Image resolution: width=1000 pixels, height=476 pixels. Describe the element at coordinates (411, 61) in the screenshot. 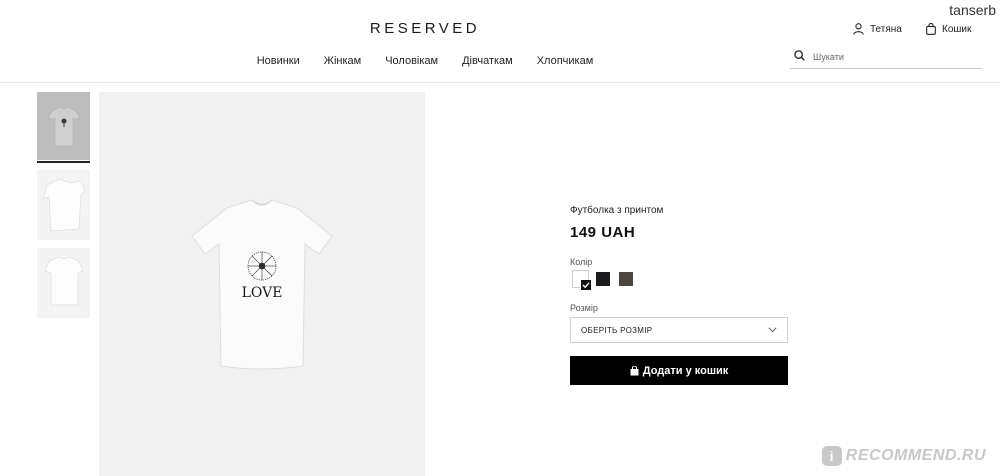

I see `nav-item-men: Чоловікам` at that location.